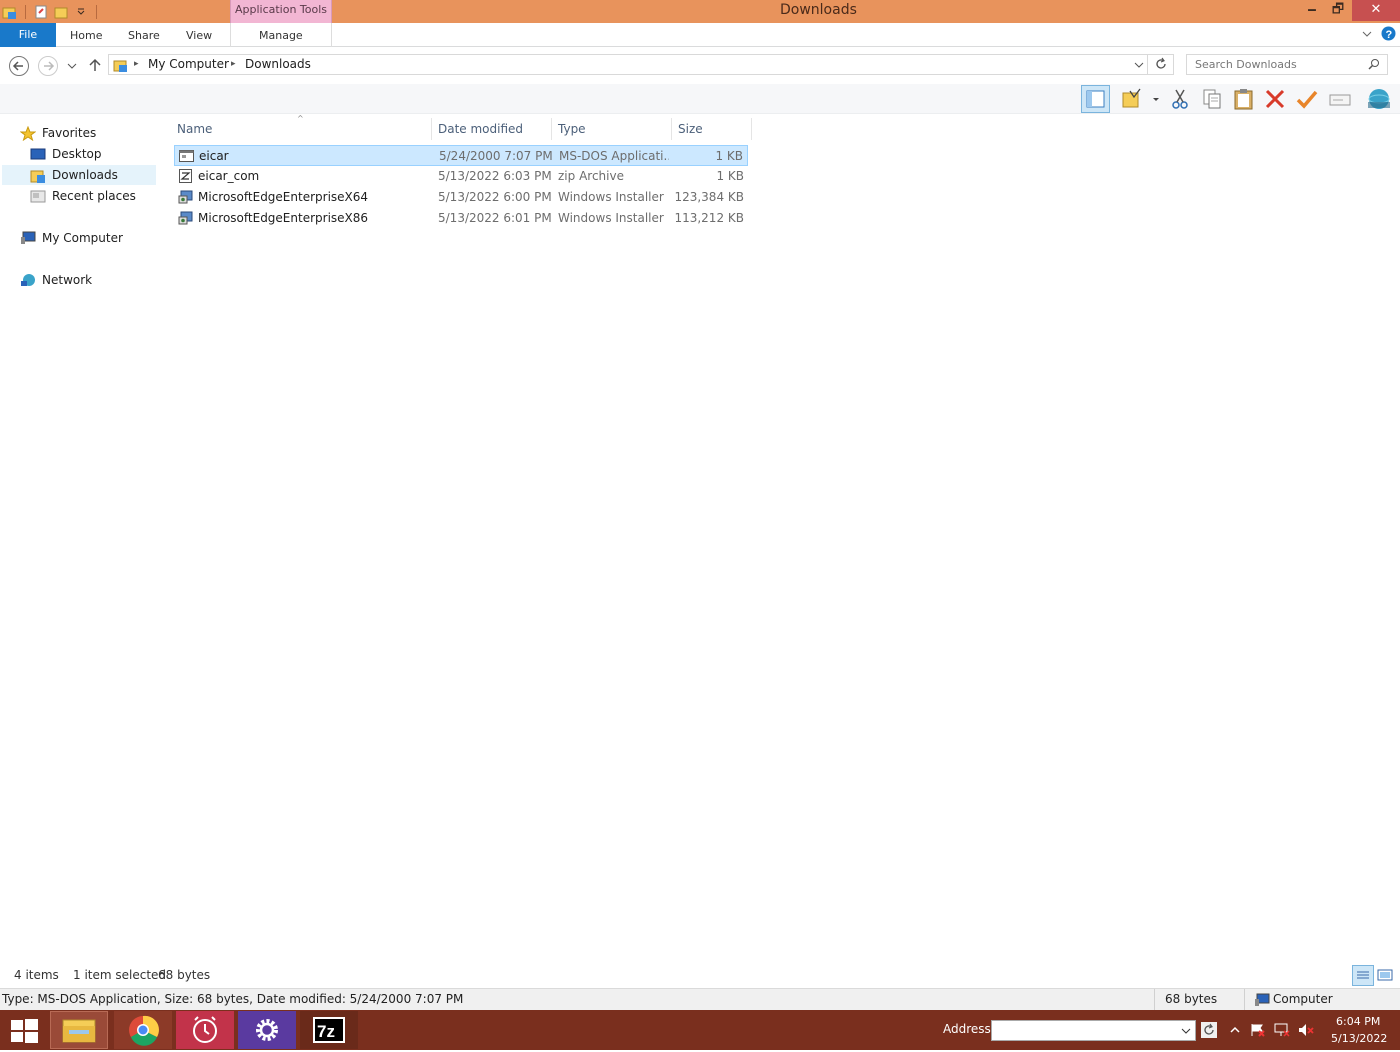  What do you see at coordinates (50, 11) in the screenshot?
I see `quick-access-toolbar` at bounding box center [50, 11].